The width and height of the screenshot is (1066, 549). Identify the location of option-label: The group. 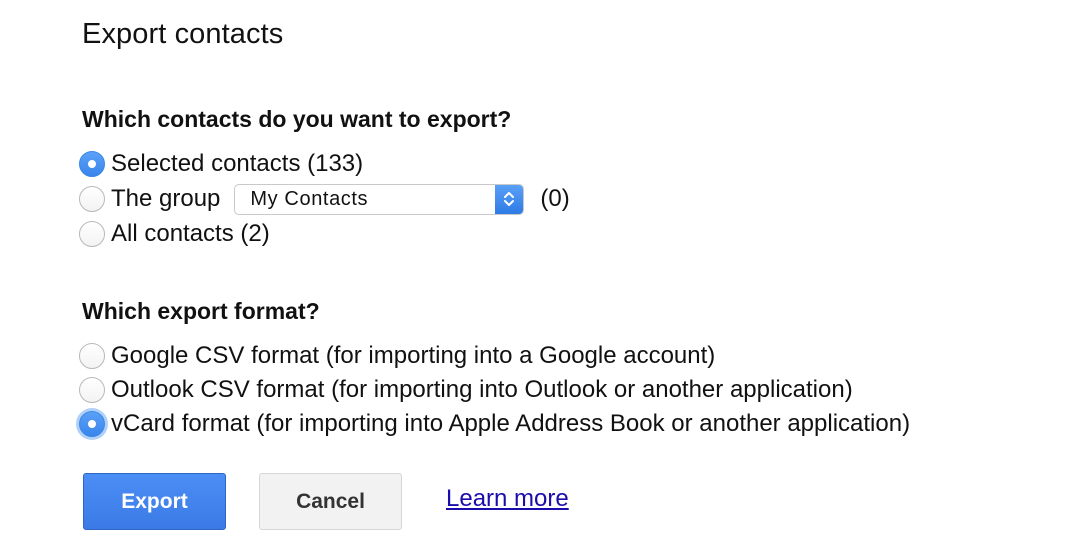
(166, 198).